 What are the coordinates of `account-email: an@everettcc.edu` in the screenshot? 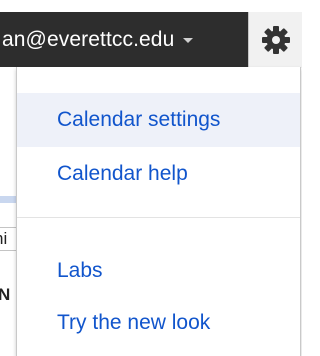 It's located at (88, 39).